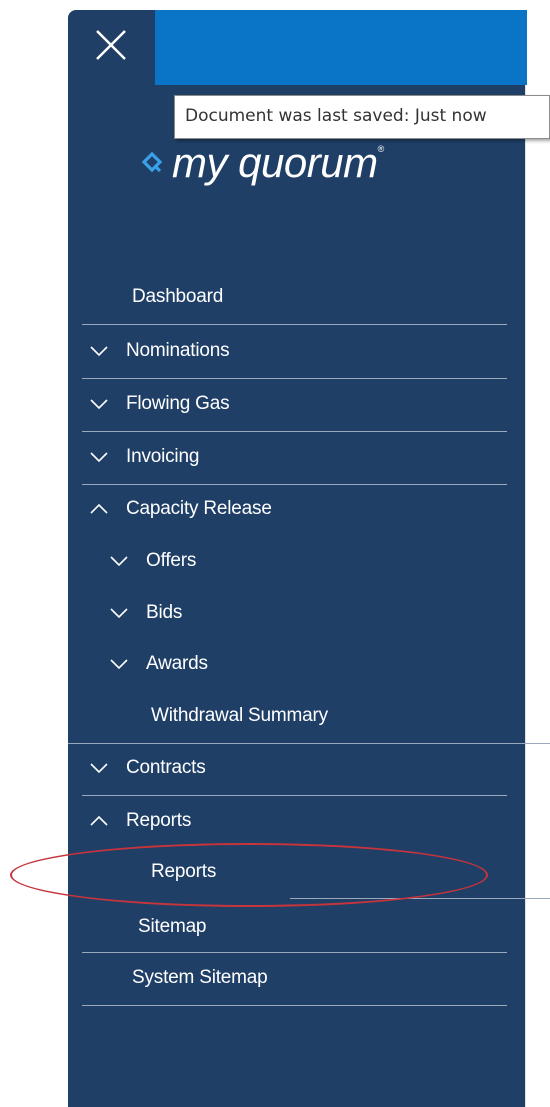 The image size is (550, 1107). I want to click on nav-item-capacity-release: Capacity Release, so click(181, 509).